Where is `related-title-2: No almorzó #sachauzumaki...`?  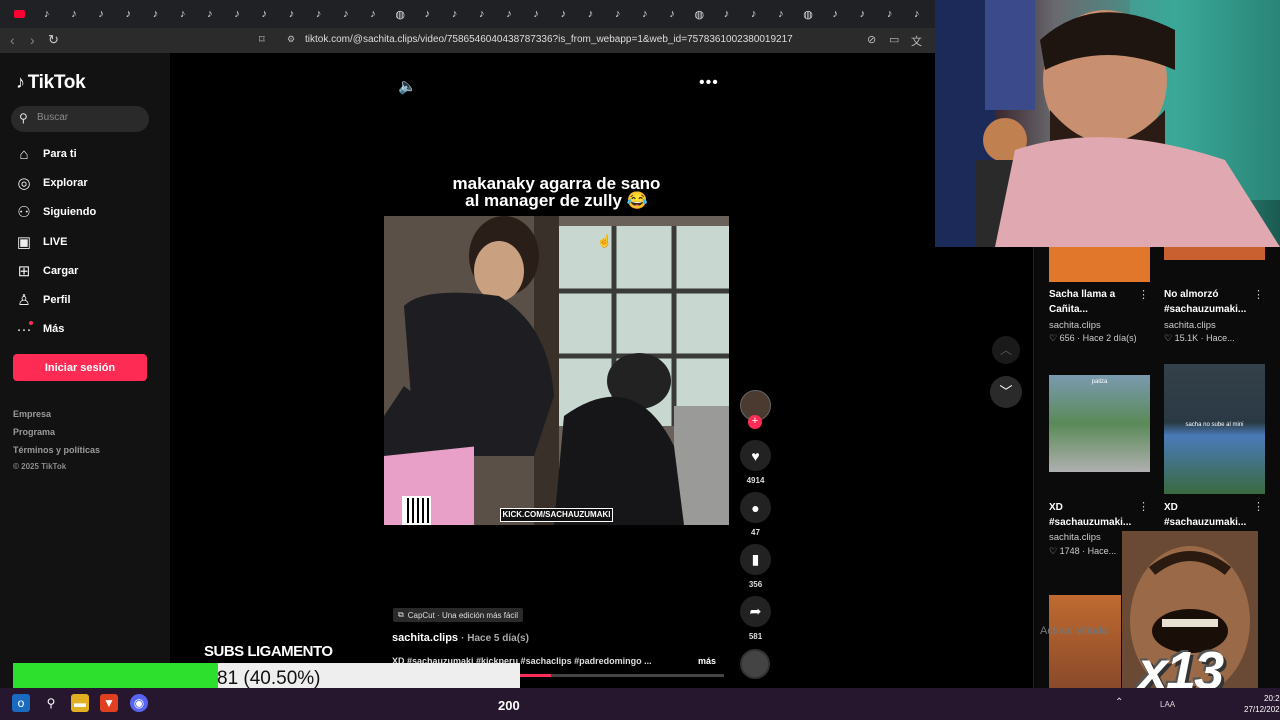 related-title-2: No almorzó #sachauzumaki... is located at coordinates (1205, 302).